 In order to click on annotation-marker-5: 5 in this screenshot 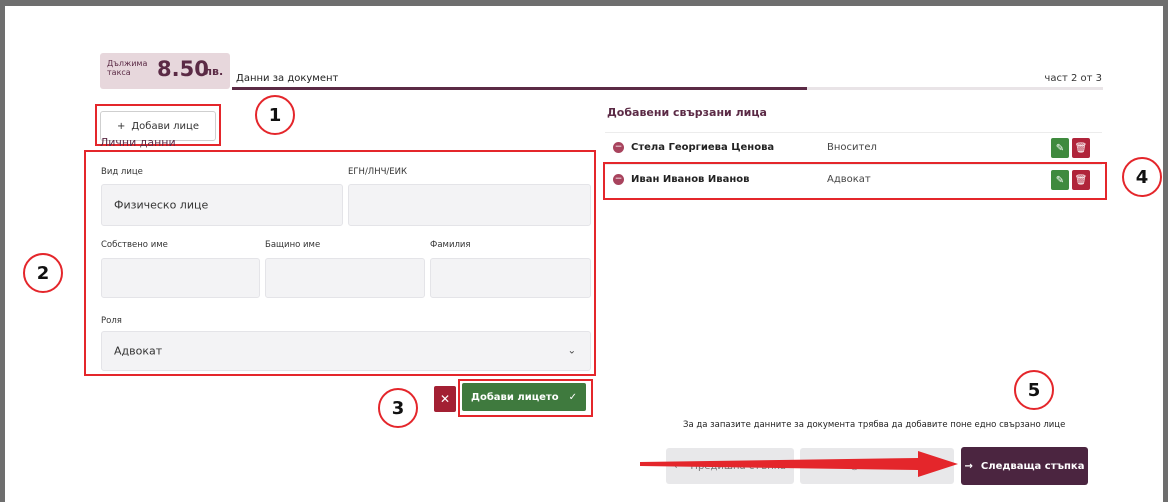, I will do `click(1034, 390)`.